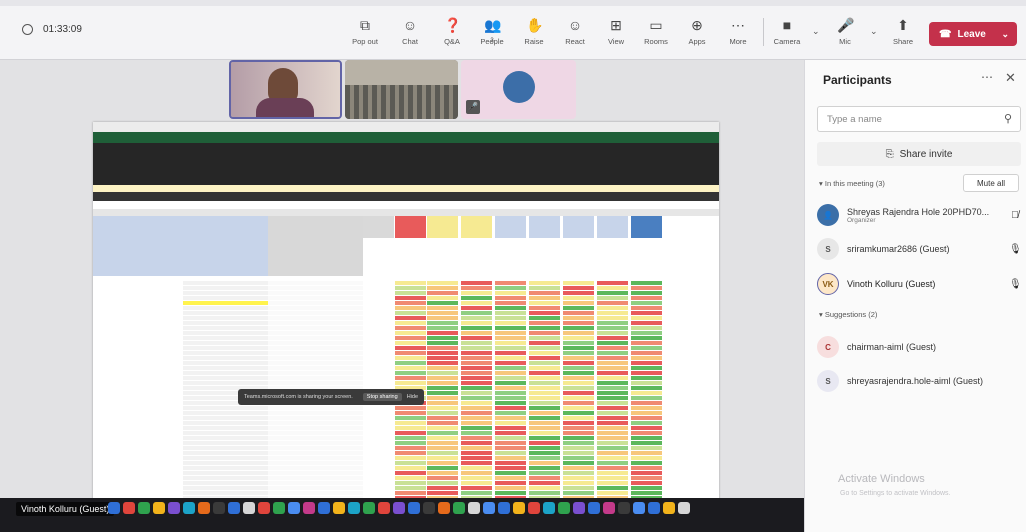 Image resolution: width=1026 pixels, height=532 pixels. What do you see at coordinates (534, 31) in the screenshot?
I see `raise-hand-button: ✋ Raise` at bounding box center [534, 31].